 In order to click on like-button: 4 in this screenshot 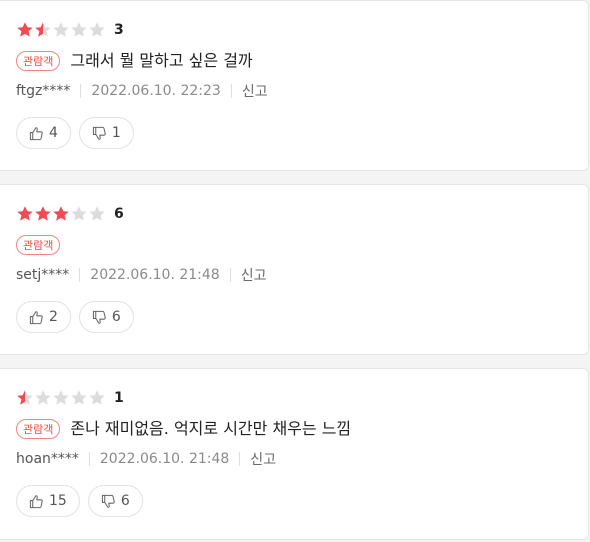, I will do `click(43, 133)`.